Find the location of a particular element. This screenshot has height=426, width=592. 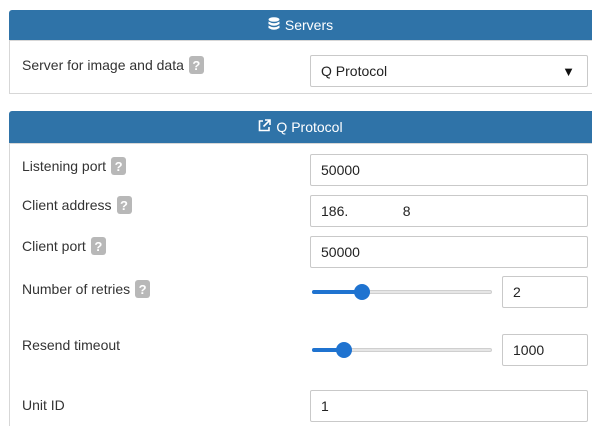

listening-port-label: Listening port ? is located at coordinates (74, 166).